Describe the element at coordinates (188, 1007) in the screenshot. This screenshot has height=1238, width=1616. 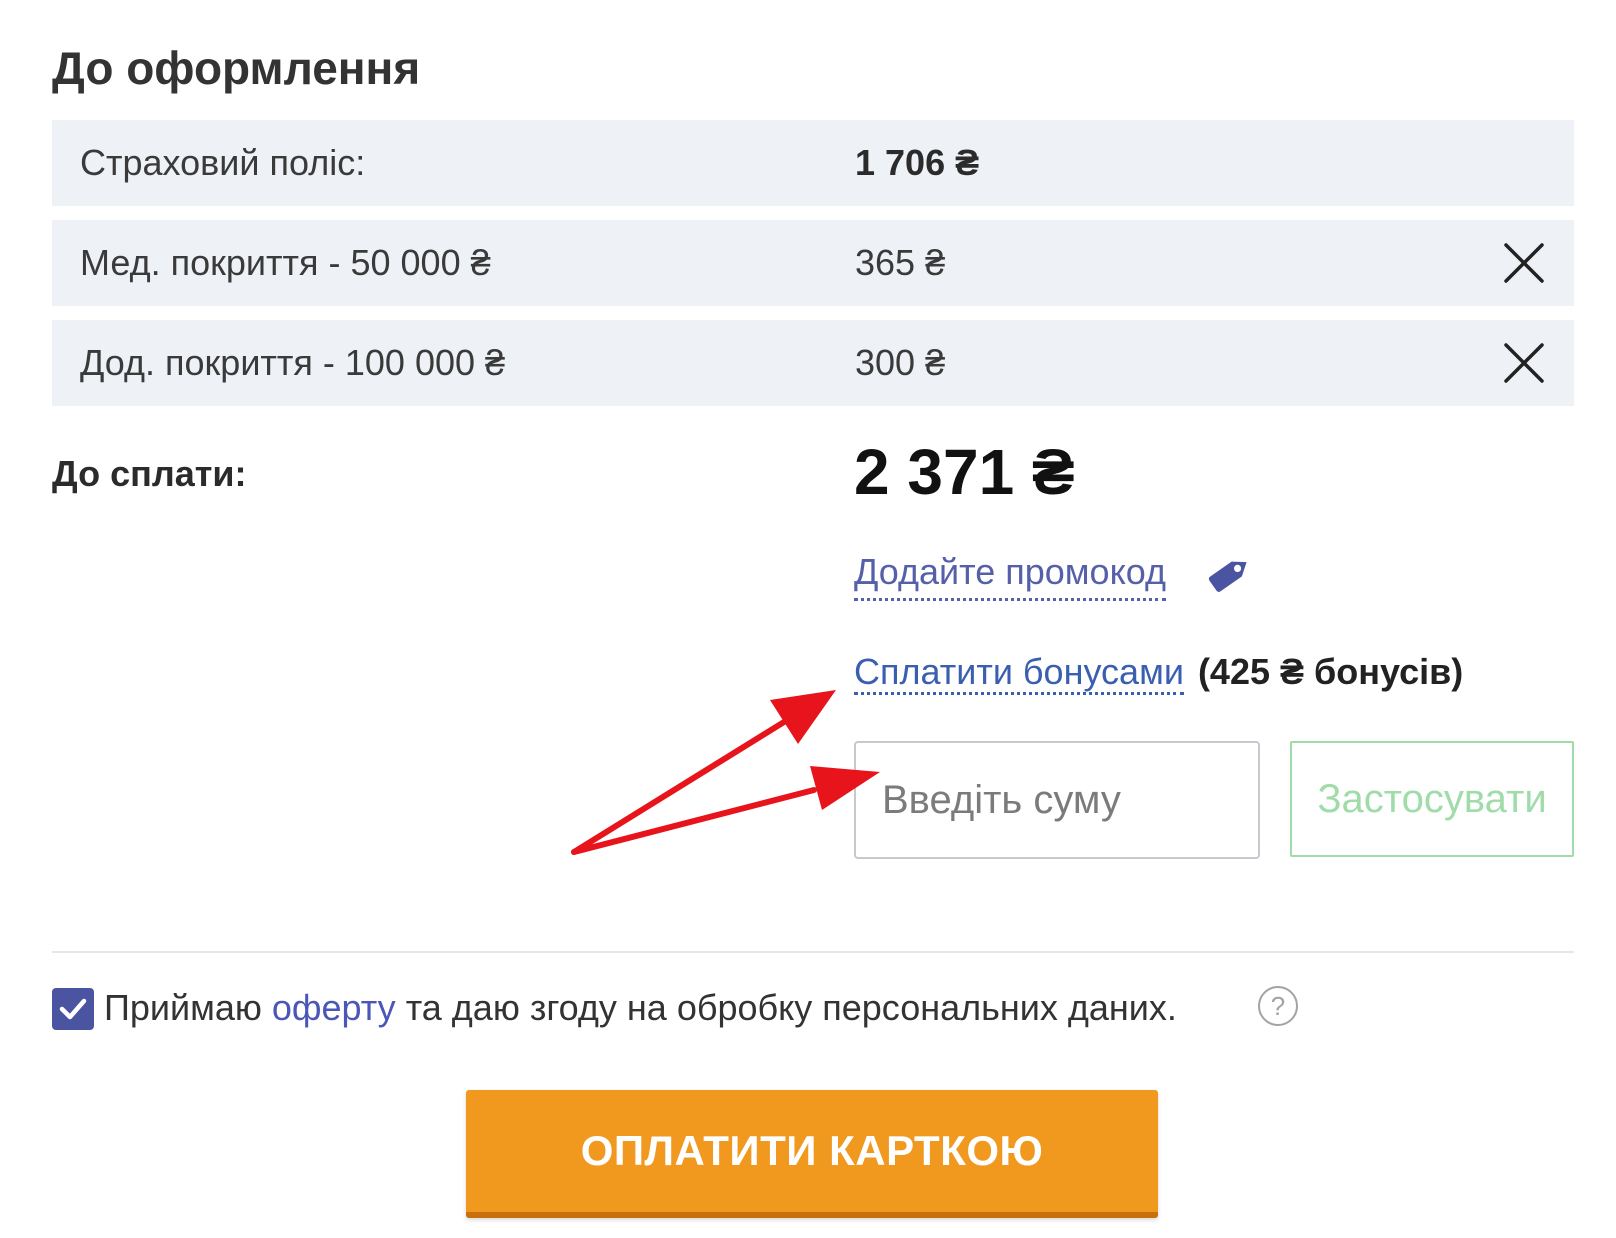
I see `consent-prefix: Приймаю` at that location.